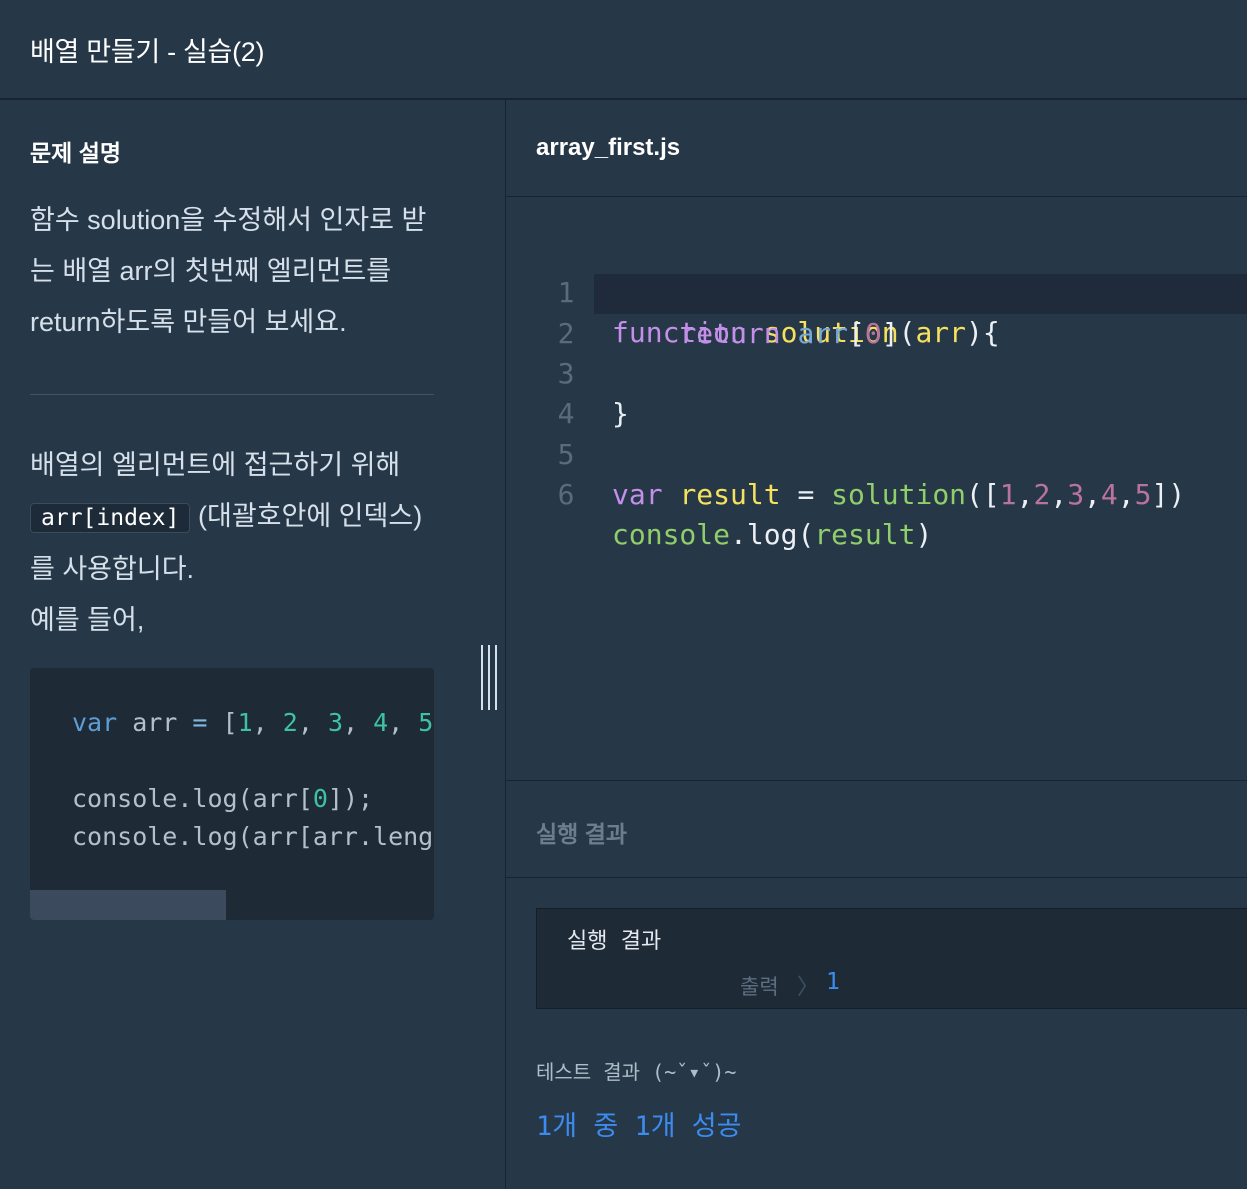 Image resolution: width=1247 pixels, height=1189 pixels. I want to click on file-name: array_first.js, so click(608, 147).